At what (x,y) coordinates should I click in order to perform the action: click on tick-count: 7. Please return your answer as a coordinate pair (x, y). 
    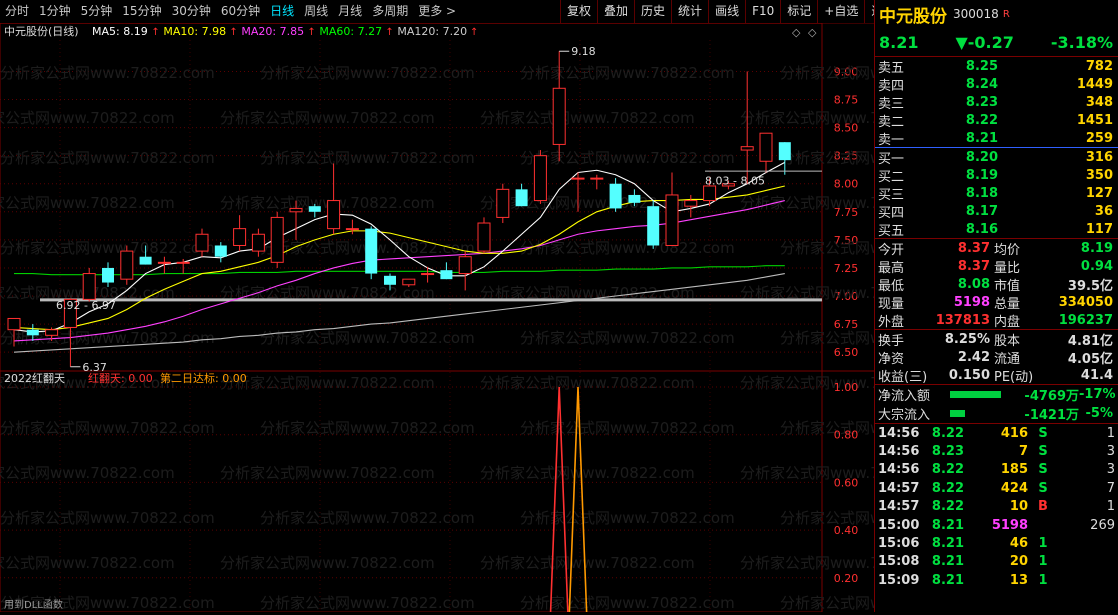
    Looking at the image, I should click on (1110, 488).